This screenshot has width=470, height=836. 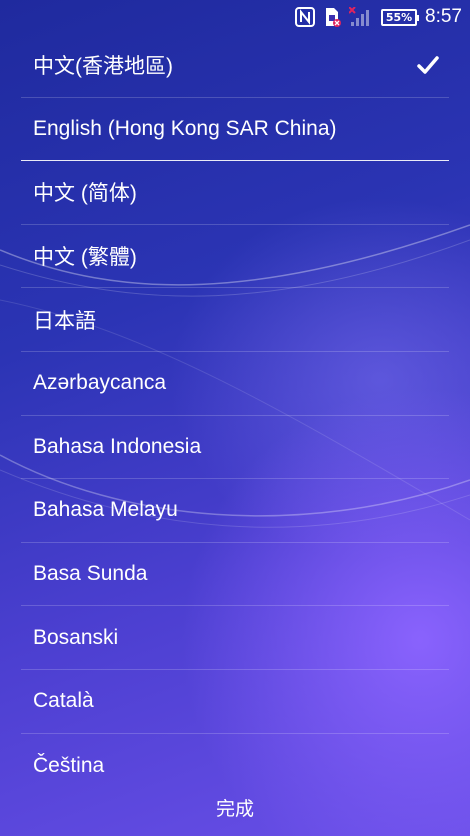 What do you see at coordinates (235, 756) in the screenshot?
I see `language-item-cs: Čeština` at bounding box center [235, 756].